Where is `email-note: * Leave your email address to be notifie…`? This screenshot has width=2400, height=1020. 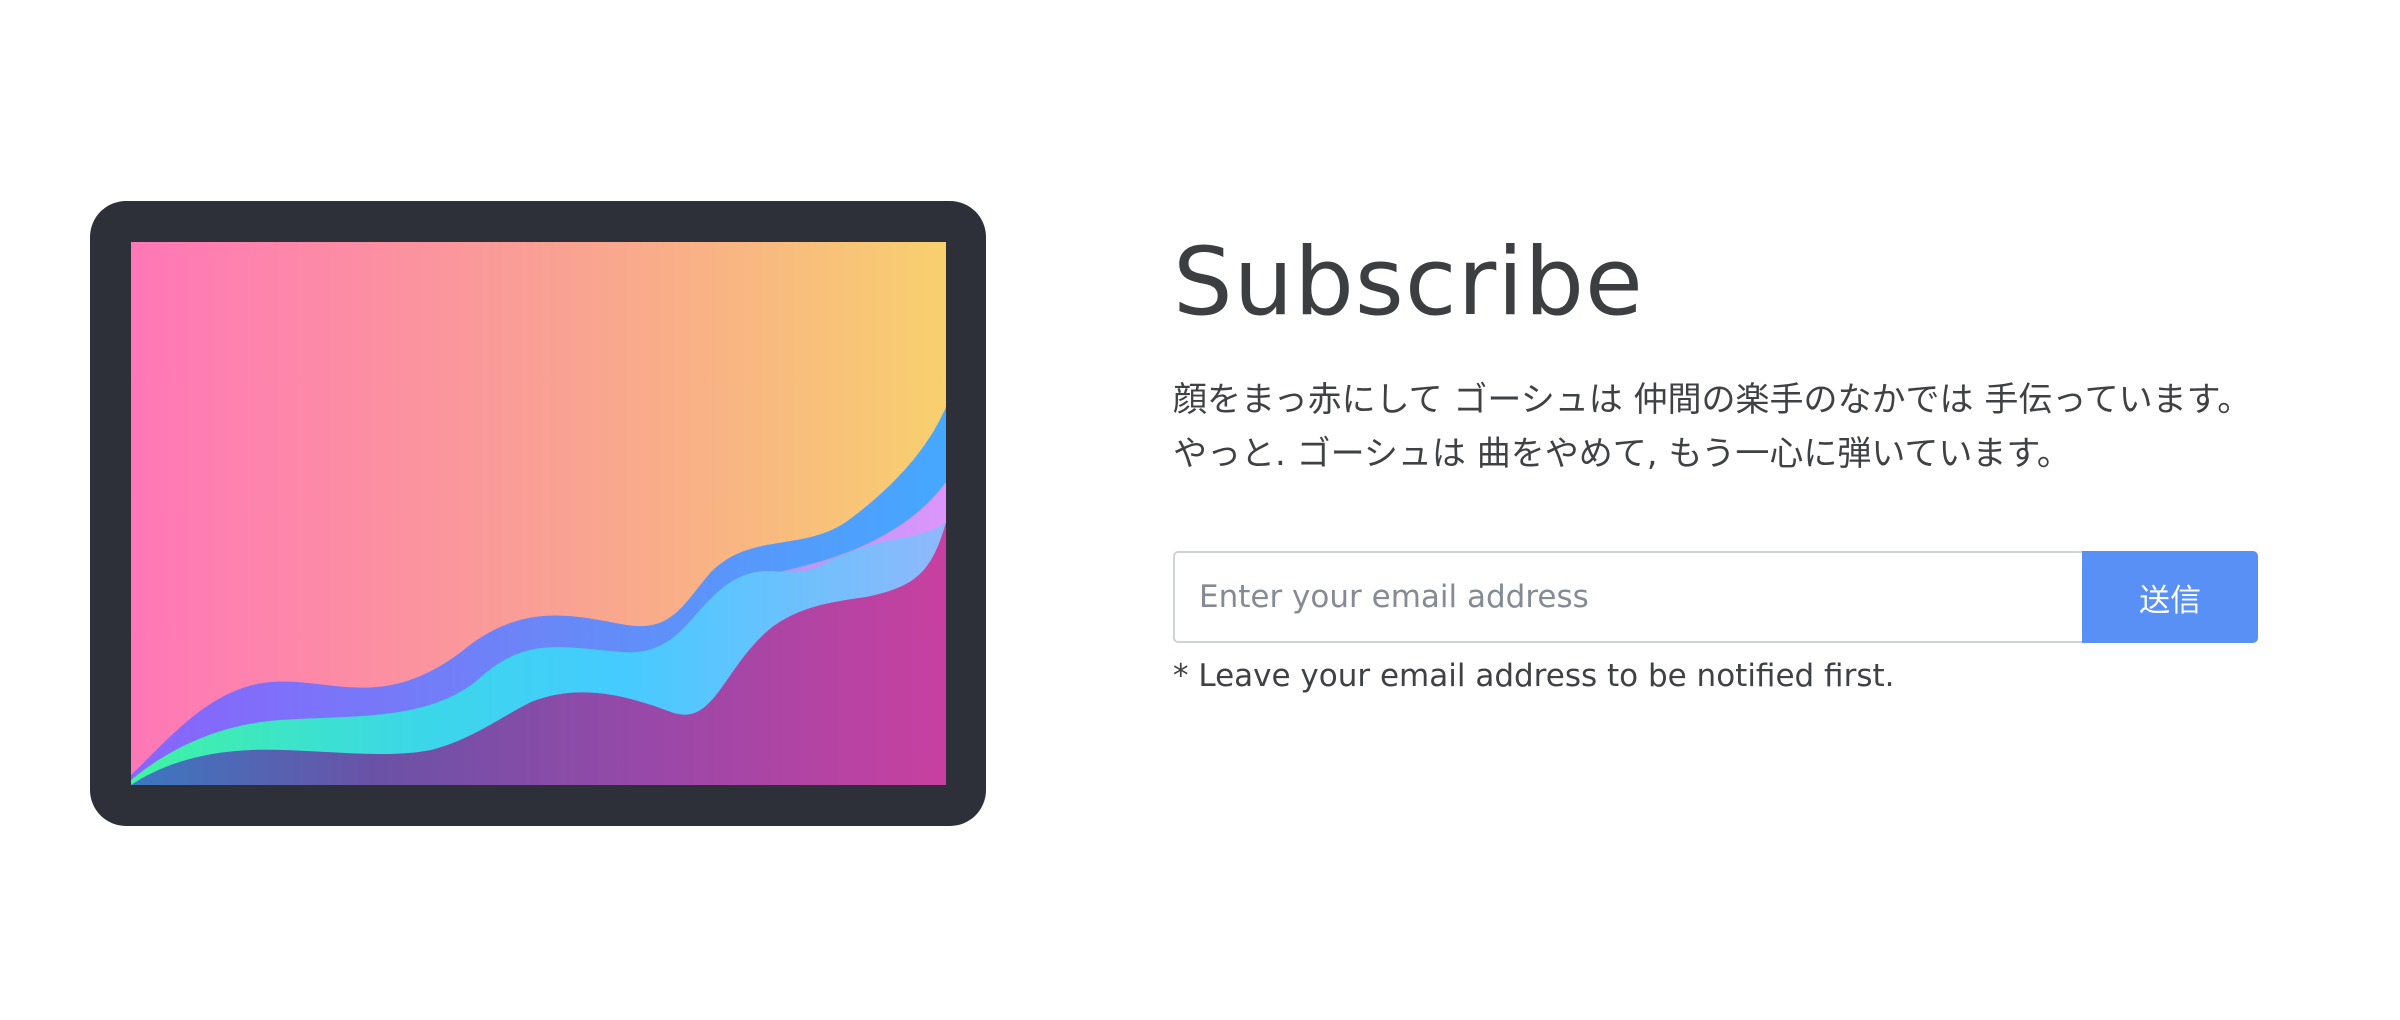 email-note: * Leave your email address to be notifie… is located at coordinates (1534, 676).